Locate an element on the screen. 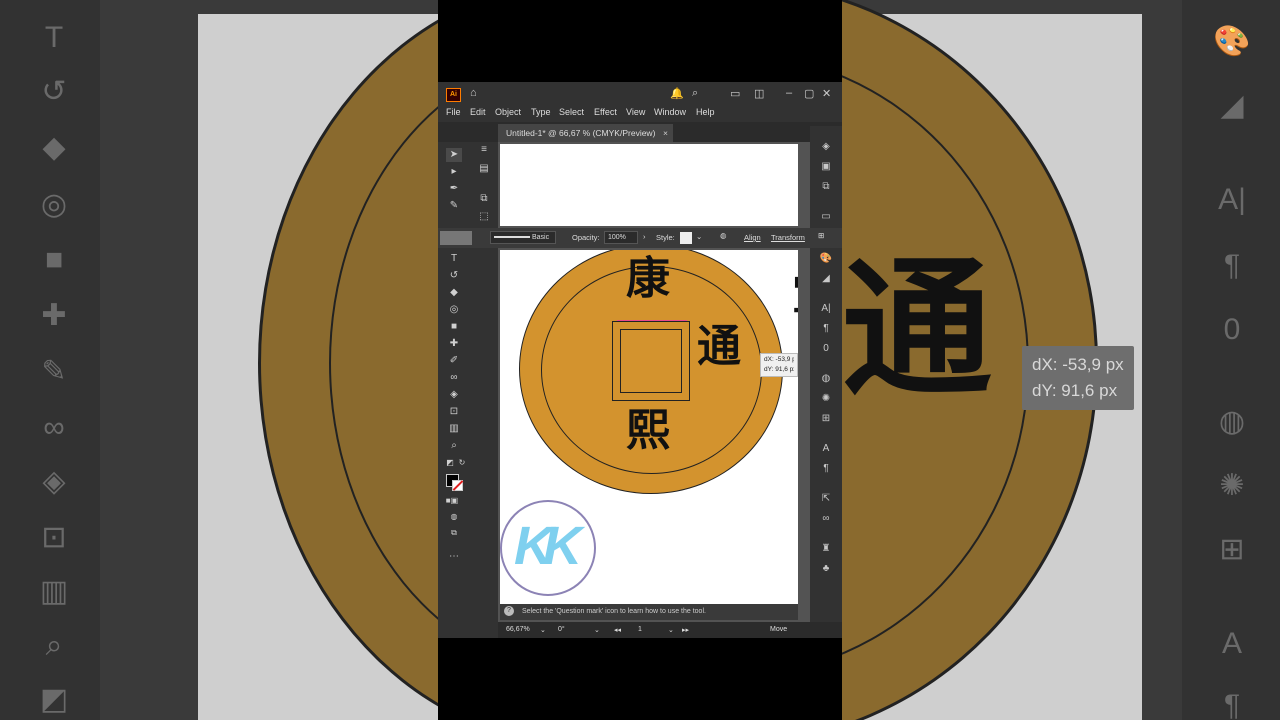 This screenshot has width=1280, height=720. style-swatch is located at coordinates (686, 238).